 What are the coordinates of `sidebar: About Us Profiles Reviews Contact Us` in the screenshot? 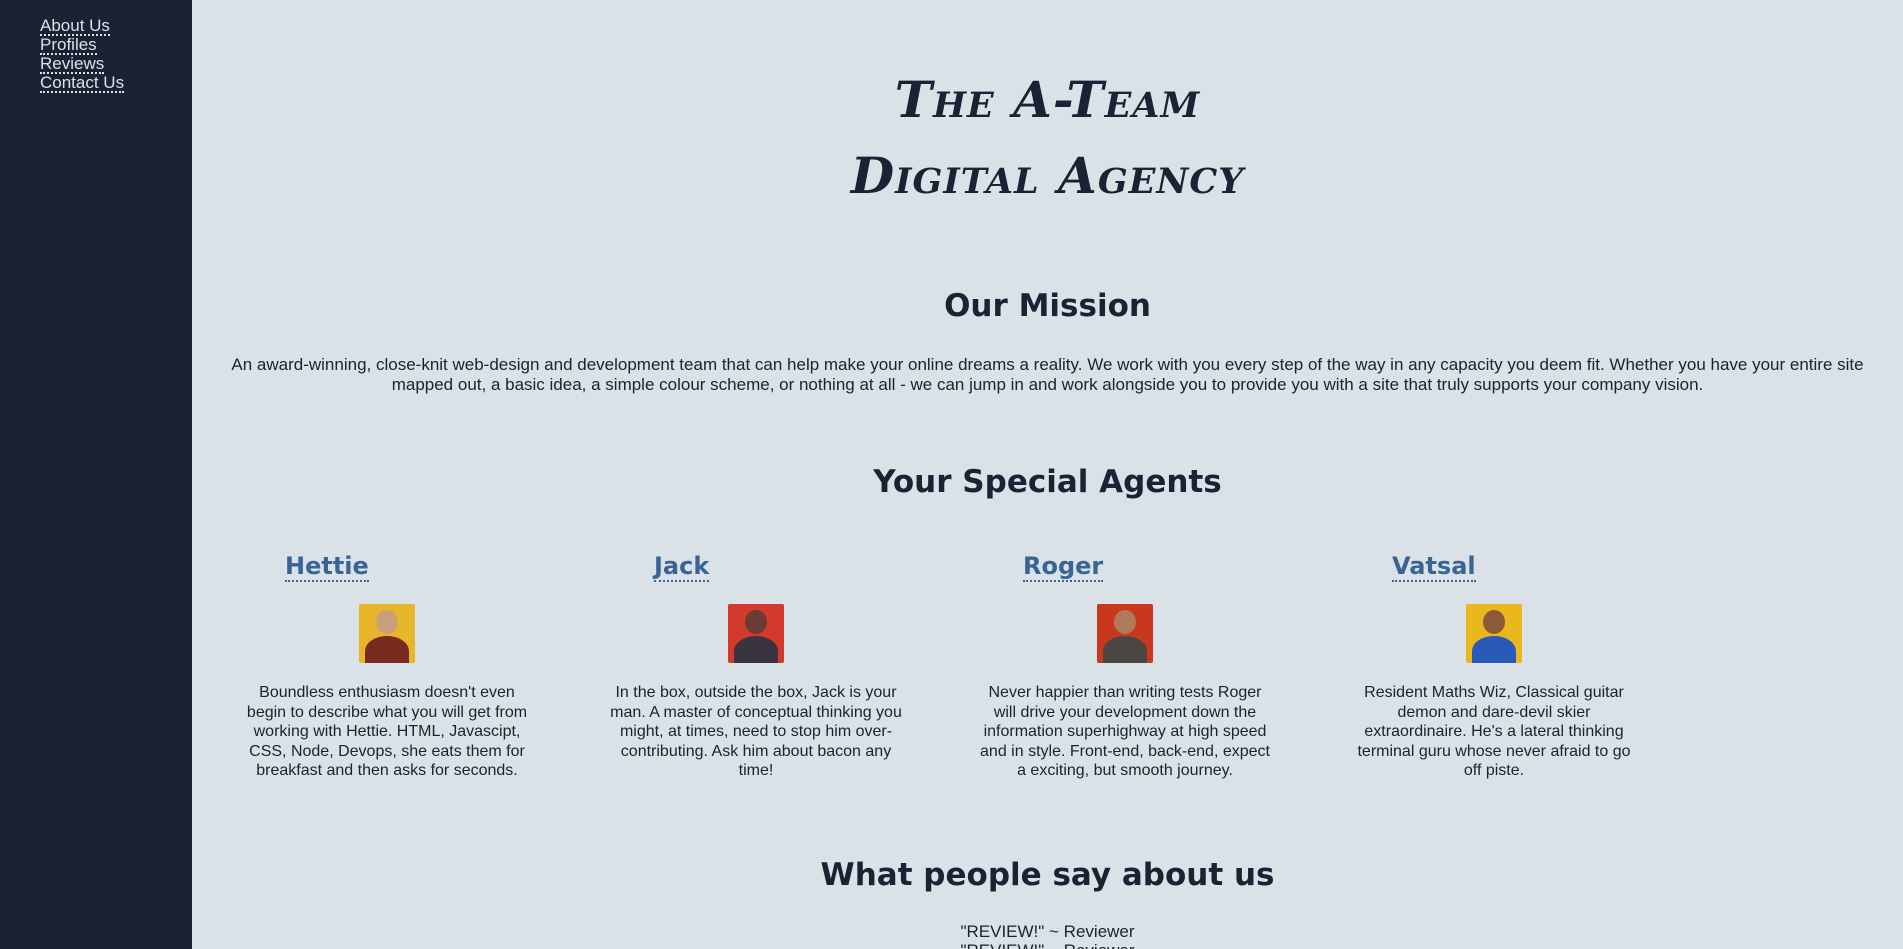 It's located at (96, 474).